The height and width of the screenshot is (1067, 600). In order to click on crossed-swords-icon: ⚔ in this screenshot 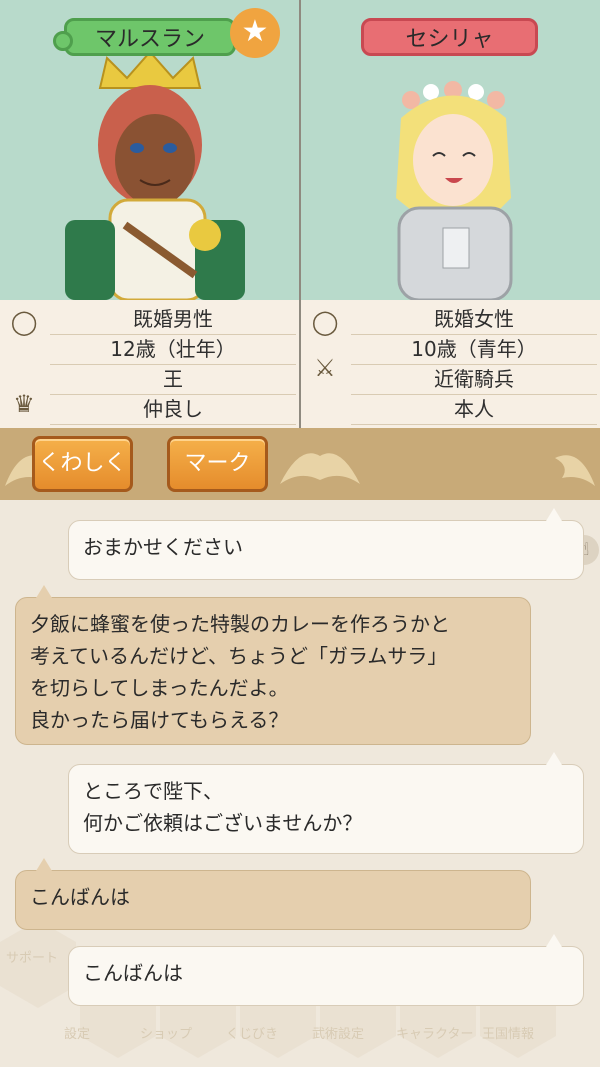, I will do `click(325, 368)`.